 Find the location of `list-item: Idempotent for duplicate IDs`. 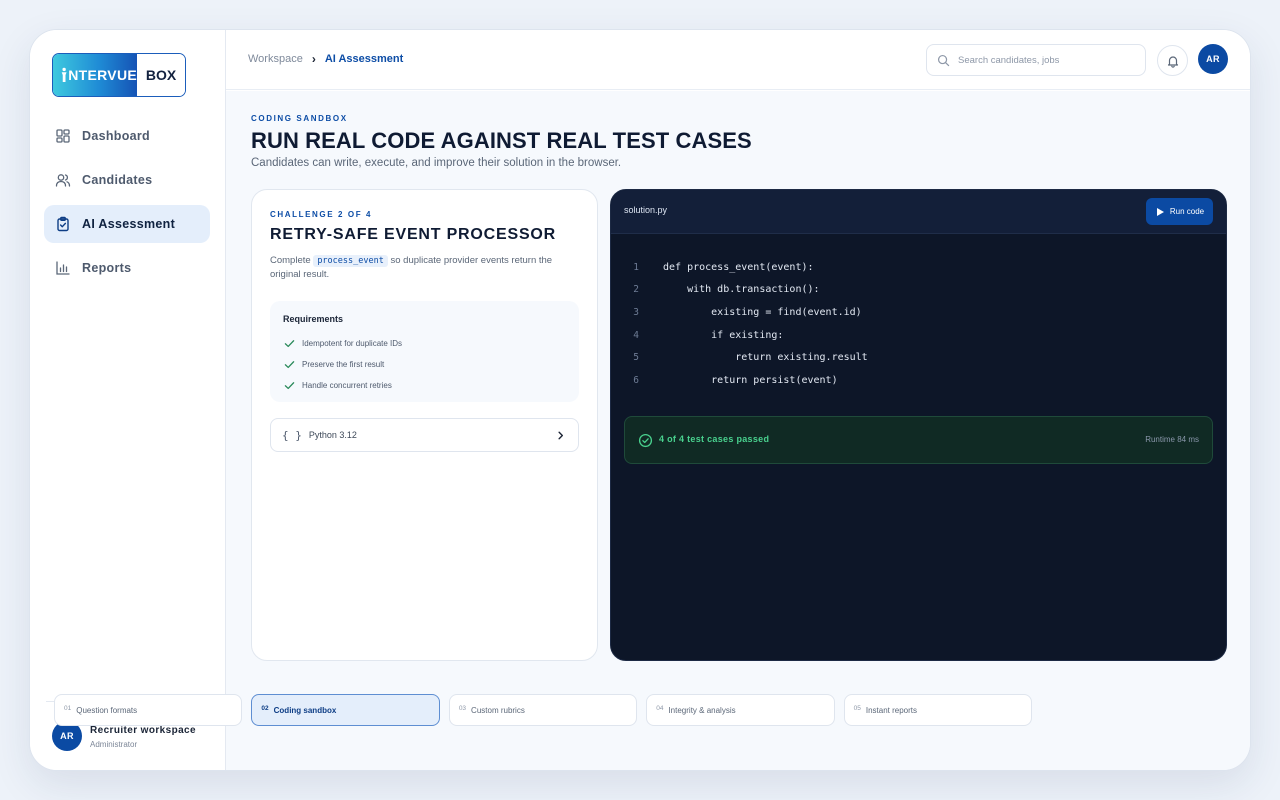

list-item: Idempotent for duplicate IDs is located at coordinates (343, 343).